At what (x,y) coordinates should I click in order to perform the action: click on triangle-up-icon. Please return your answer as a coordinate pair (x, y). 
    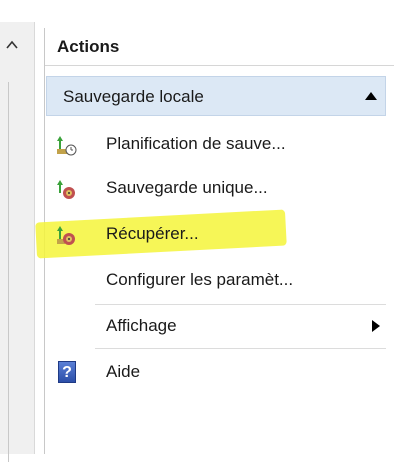
    Looking at the image, I should click on (371, 96).